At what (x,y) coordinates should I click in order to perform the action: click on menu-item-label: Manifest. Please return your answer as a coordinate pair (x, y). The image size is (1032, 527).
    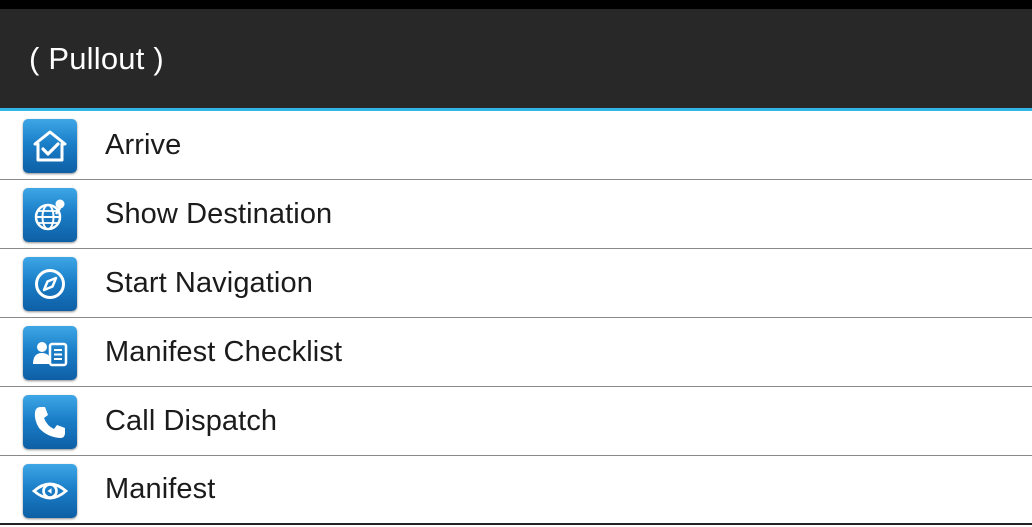
    Looking at the image, I should click on (160, 489).